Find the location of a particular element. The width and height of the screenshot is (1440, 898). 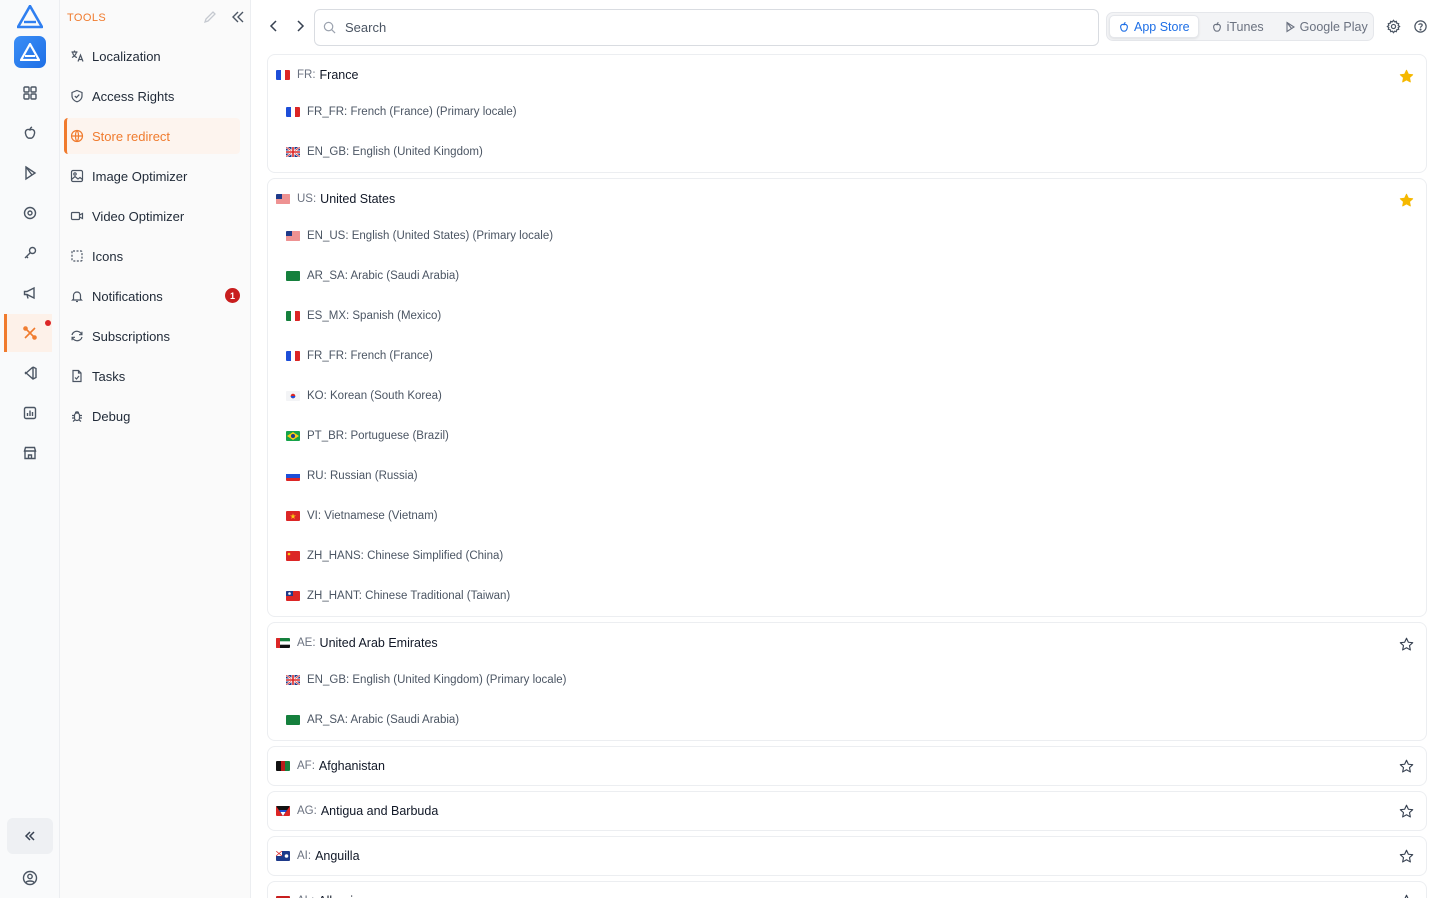

pencil-icon is located at coordinates (210, 17).